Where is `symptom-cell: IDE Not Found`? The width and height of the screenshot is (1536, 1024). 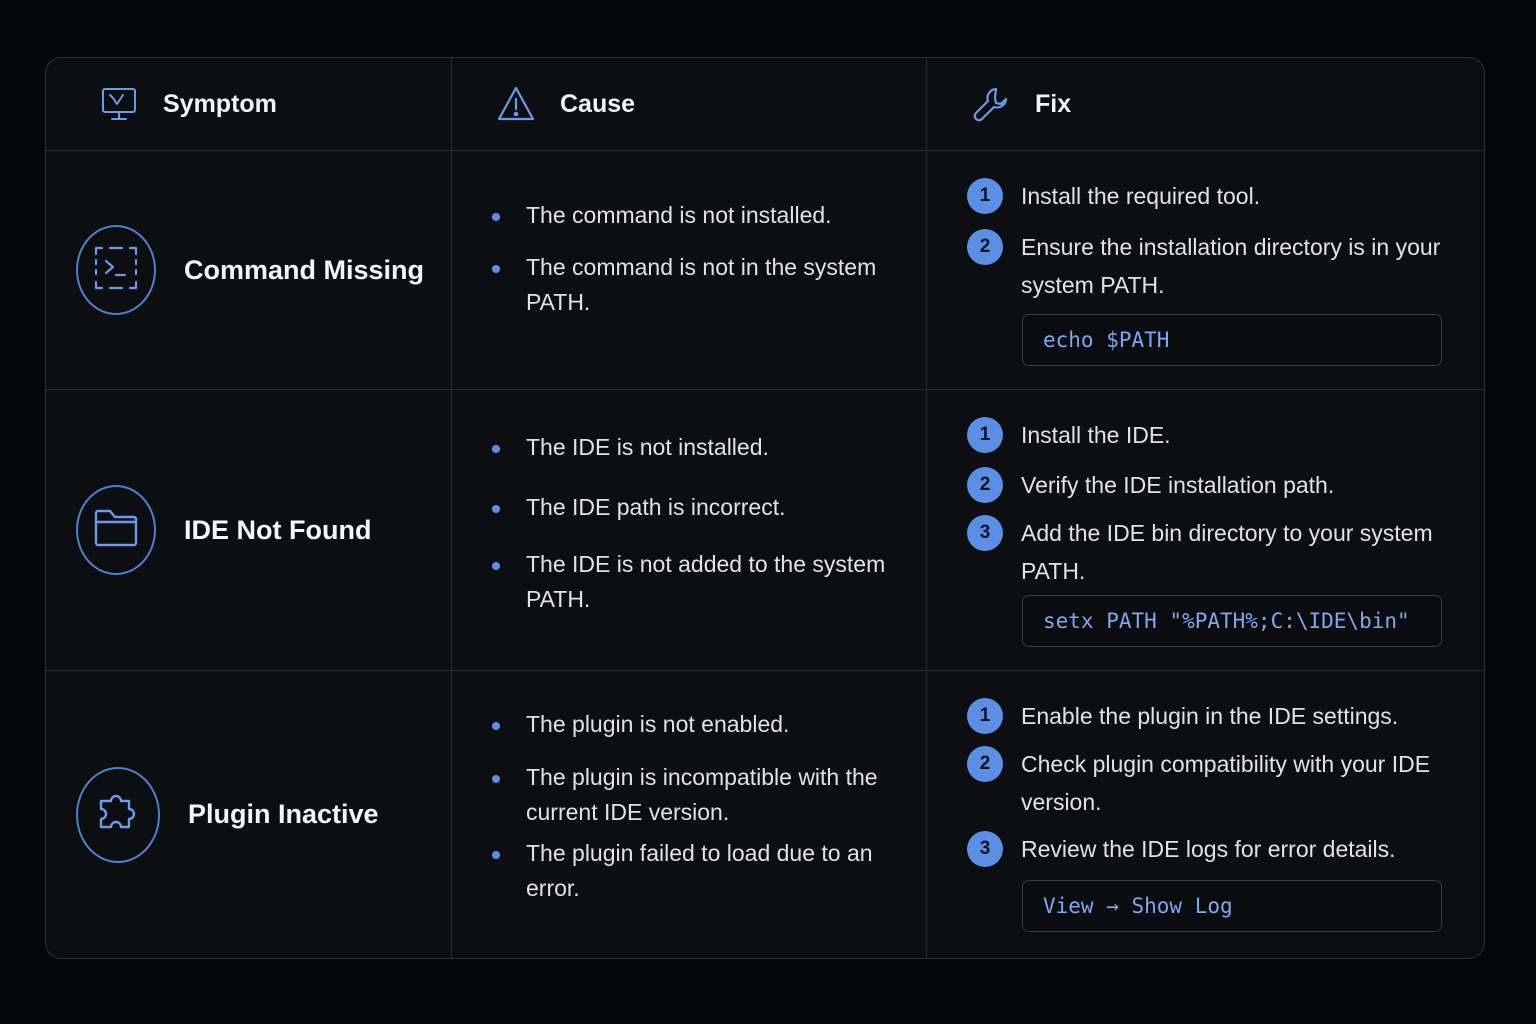 symptom-cell: IDE Not Found is located at coordinates (249, 530).